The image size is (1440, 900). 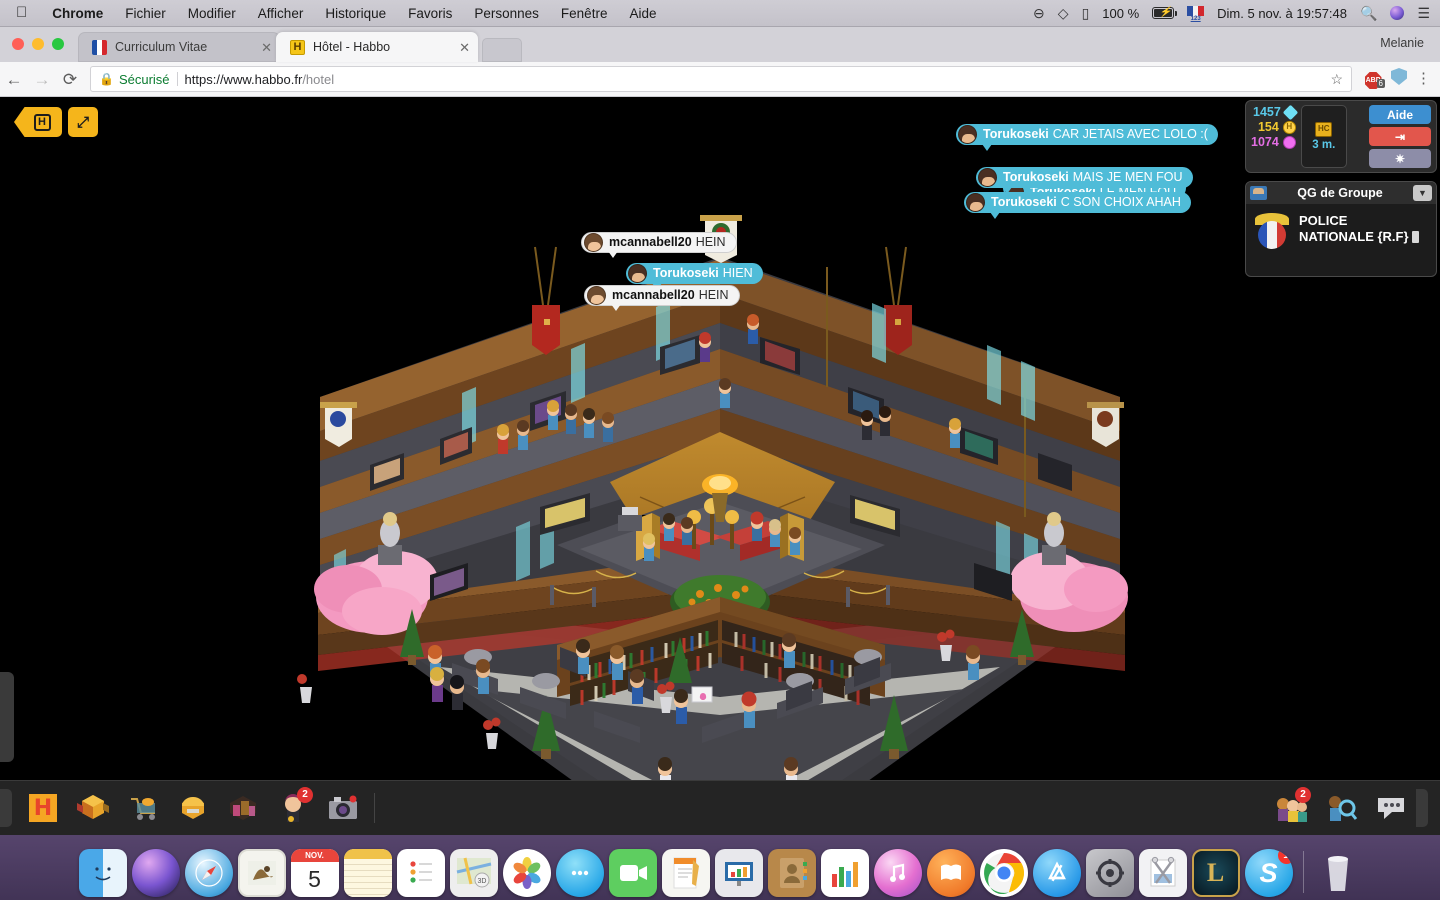 What do you see at coordinates (38, 122) in the screenshot?
I see `navigate-back-button: H` at bounding box center [38, 122].